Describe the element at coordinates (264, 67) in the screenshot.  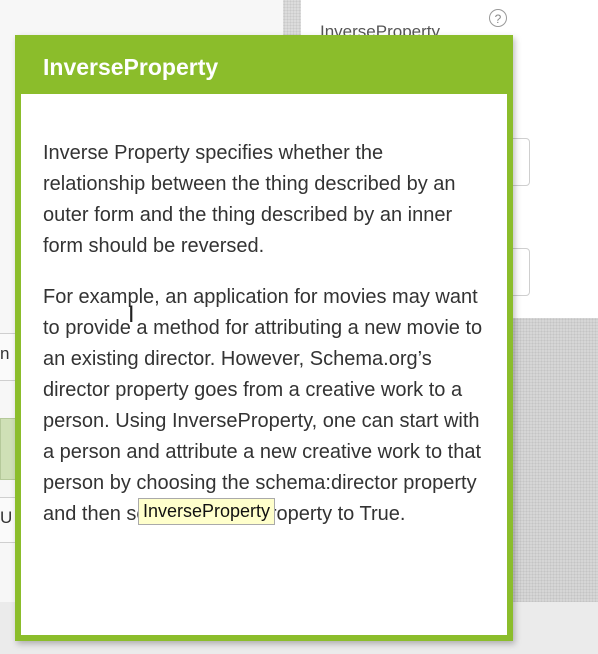
I see `popup-header: InverseProperty` at that location.